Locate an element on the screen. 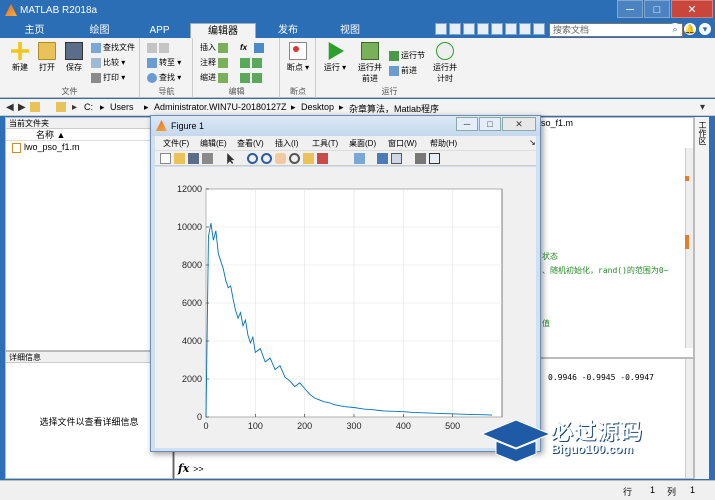  figure-close-button: ✕ is located at coordinates (519, 124).